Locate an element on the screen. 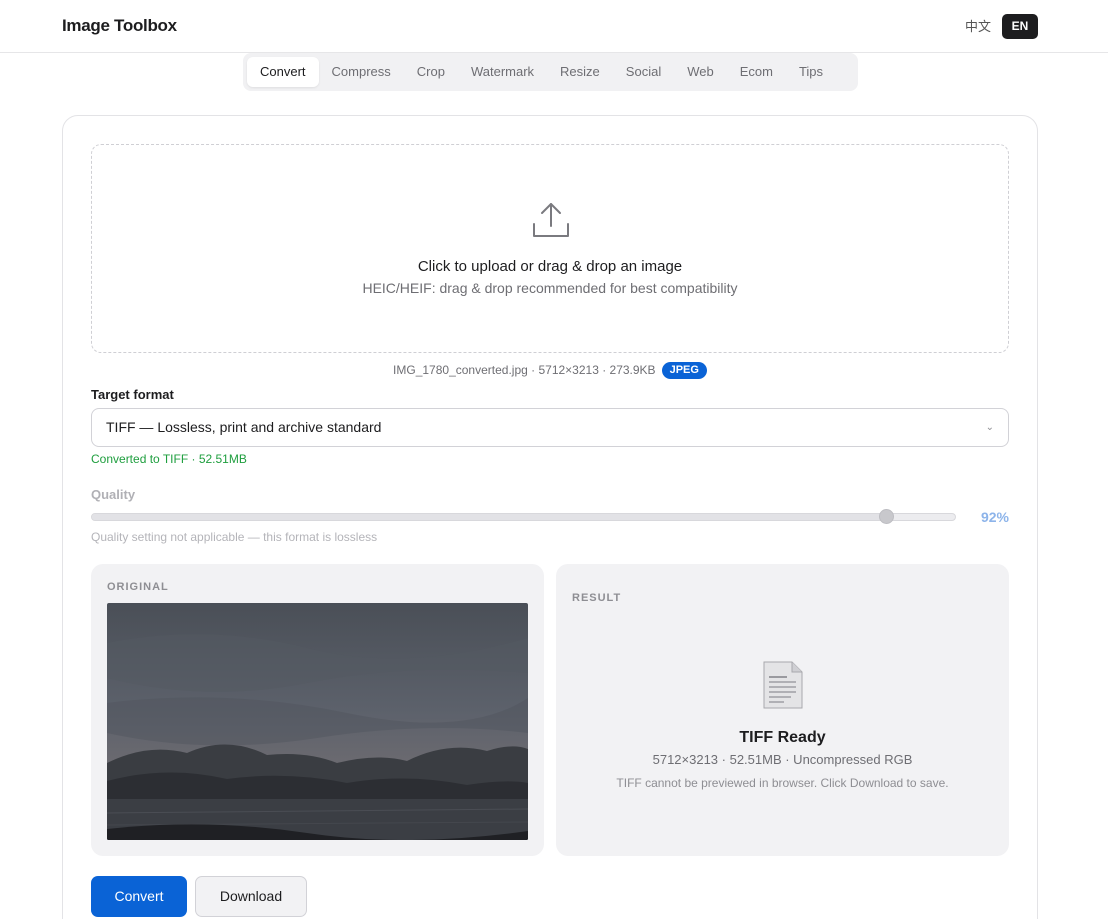 The height and width of the screenshot is (919, 1108). tab-compress: Compress is located at coordinates (361, 72).